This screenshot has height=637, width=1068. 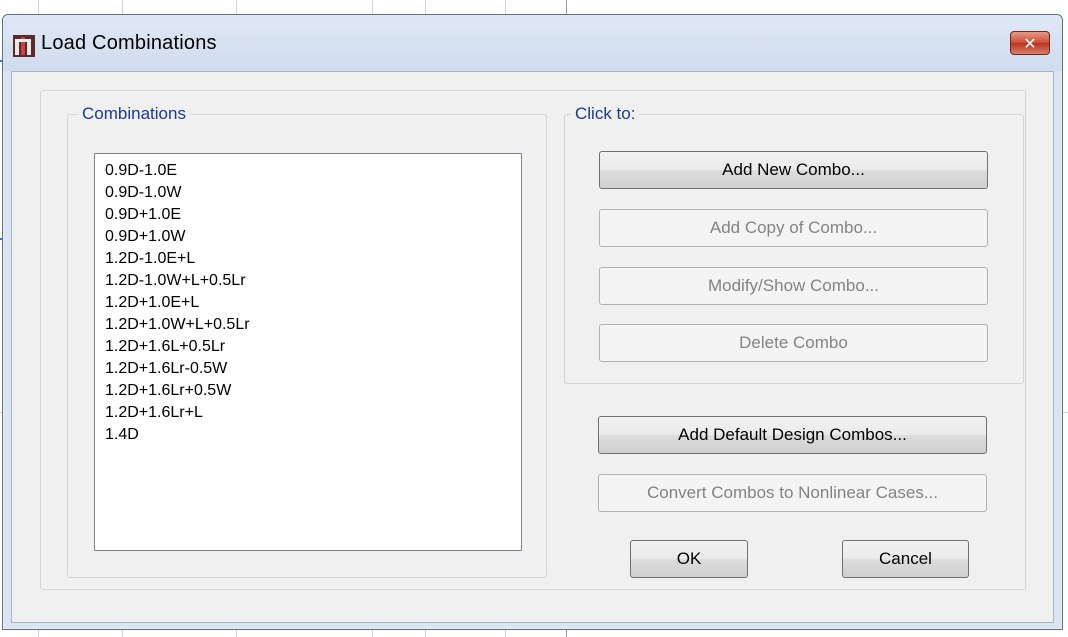 I want to click on close-button: ✕, so click(x=1030, y=43).